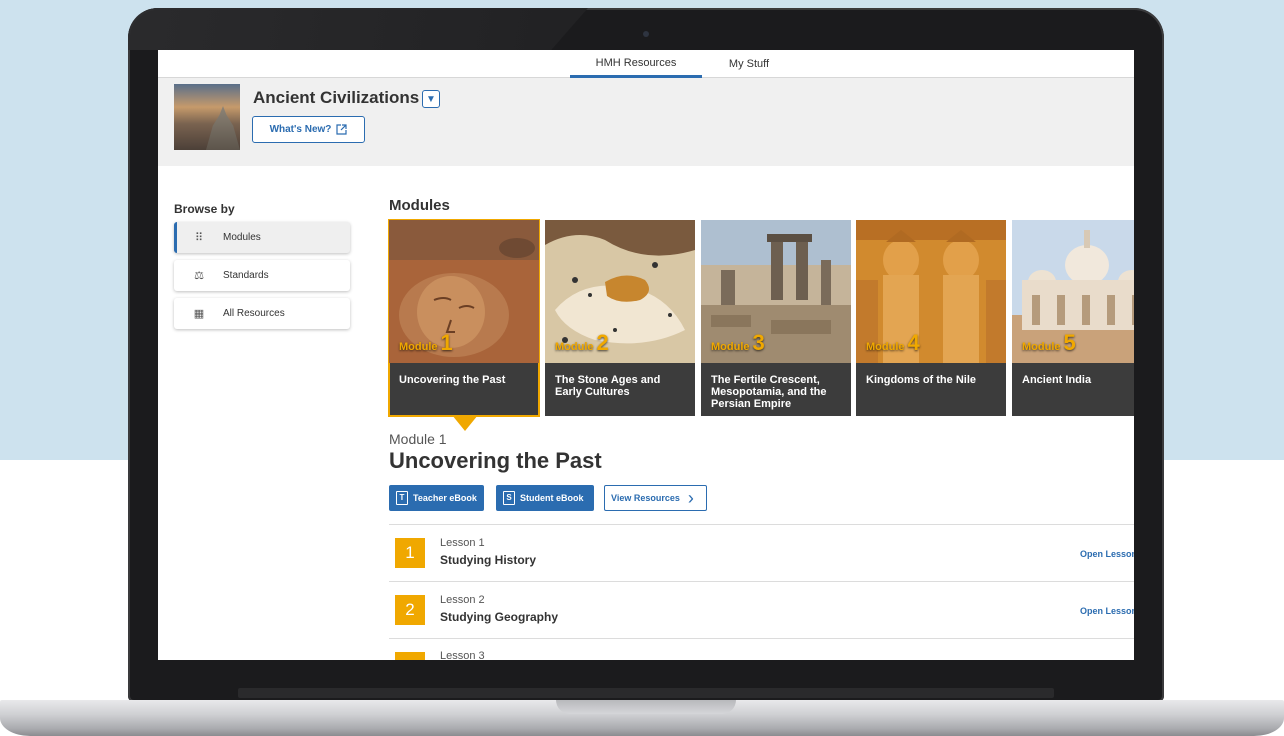 The height and width of the screenshot is (736, 1284). What do you see at coordinates (645, 498) in the screenshot?
I see `view-resources-label: View Resources` at bounding box center [645, 498].